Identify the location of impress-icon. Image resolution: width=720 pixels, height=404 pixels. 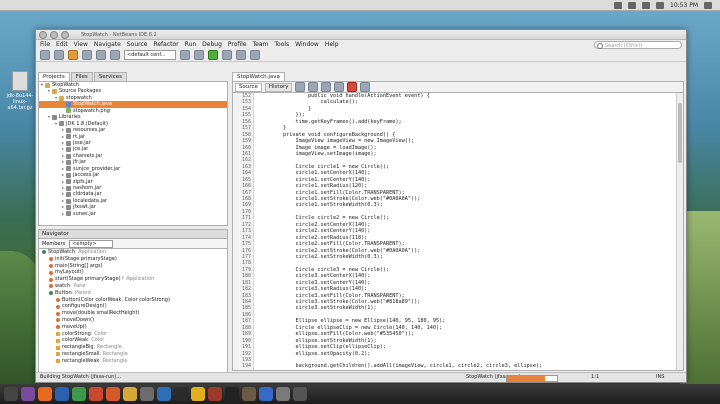
(96, 394).